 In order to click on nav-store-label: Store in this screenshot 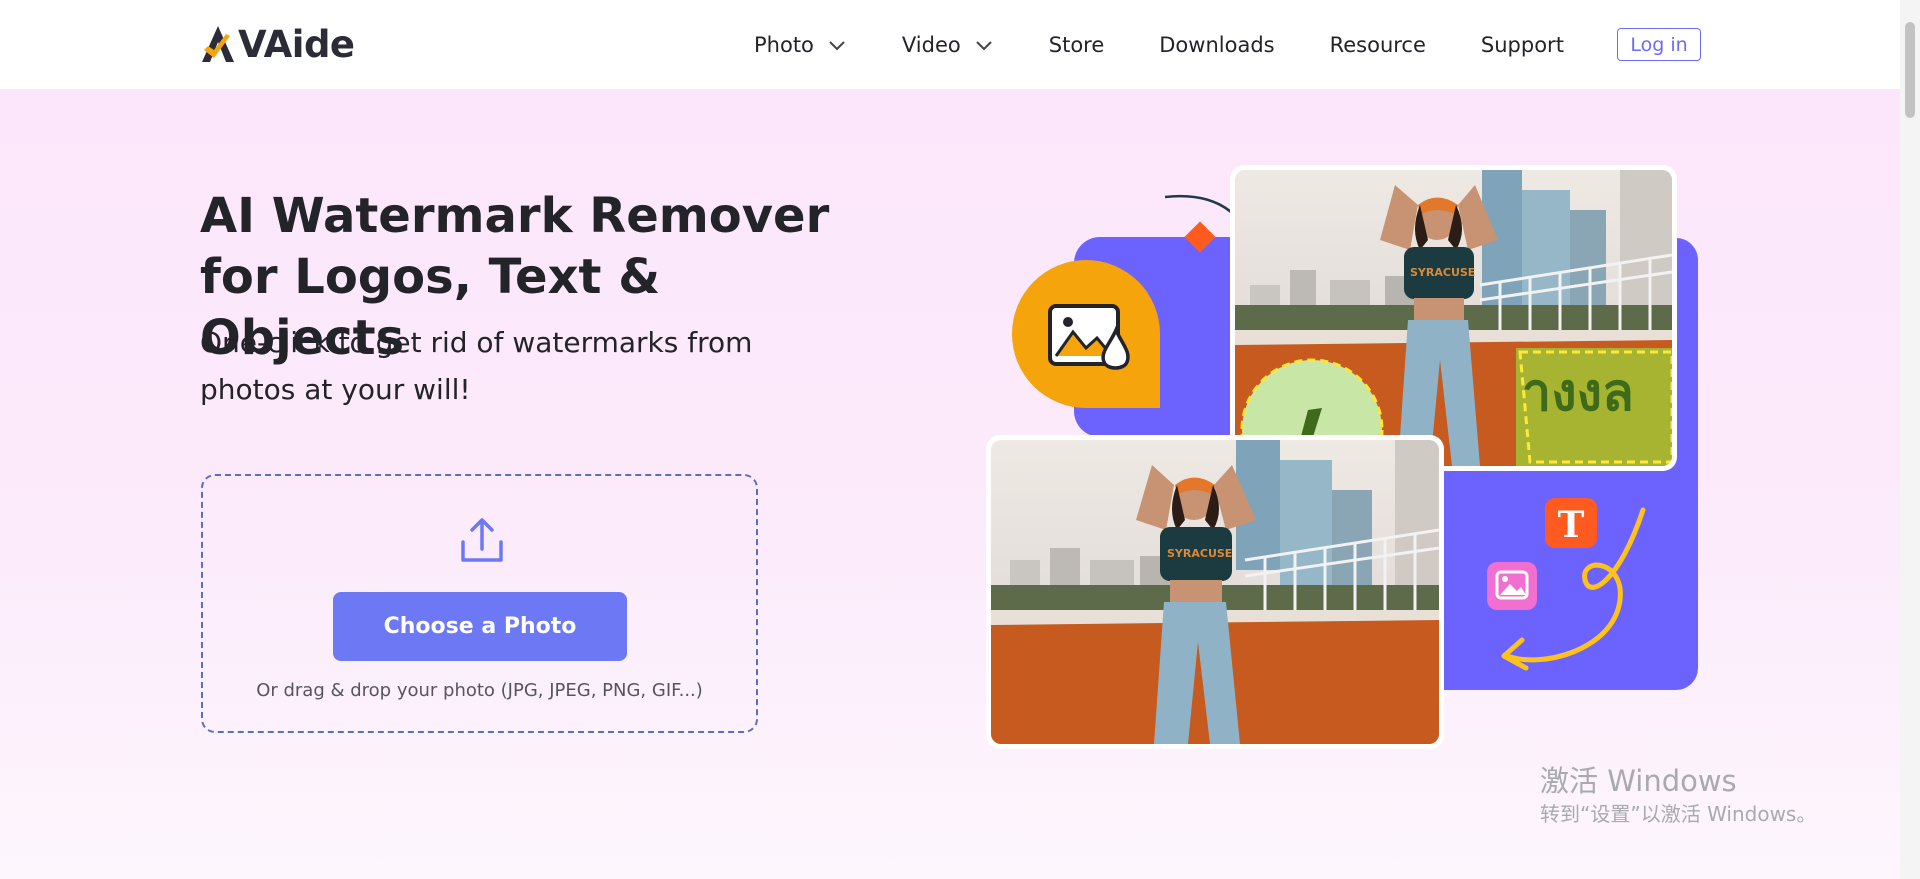, I will do `click(1076, 44)`.